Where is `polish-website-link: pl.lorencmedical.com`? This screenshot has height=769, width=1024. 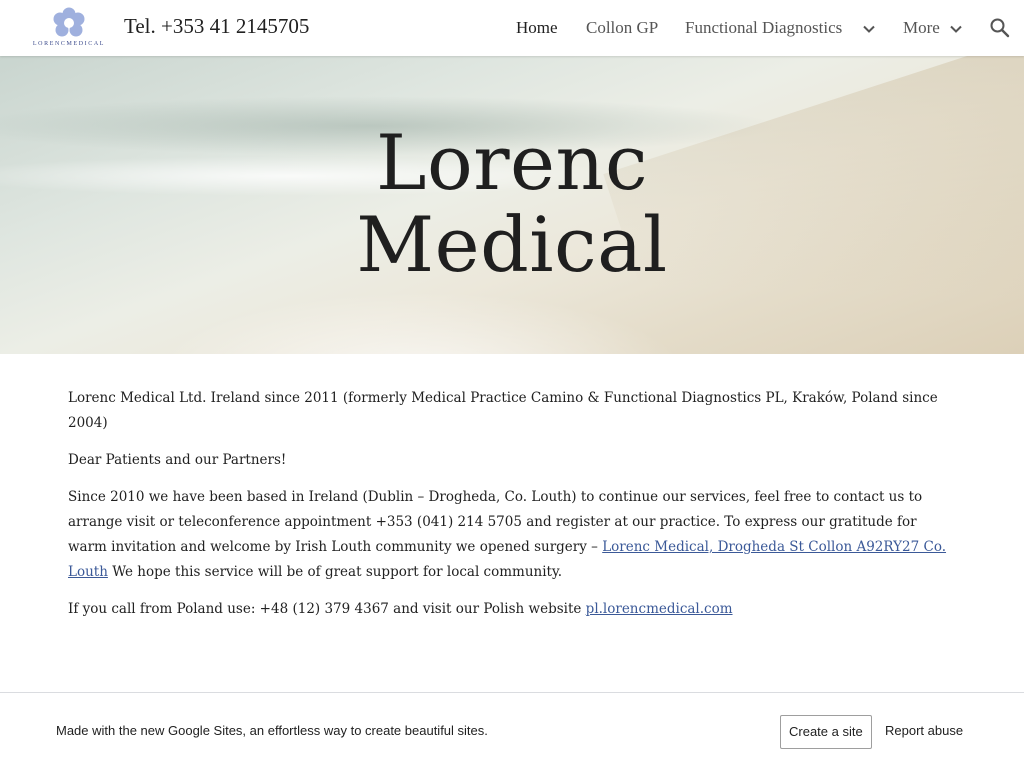 polish-website-link: pl.lorencmedical.com is located at coordinates (659, 609).